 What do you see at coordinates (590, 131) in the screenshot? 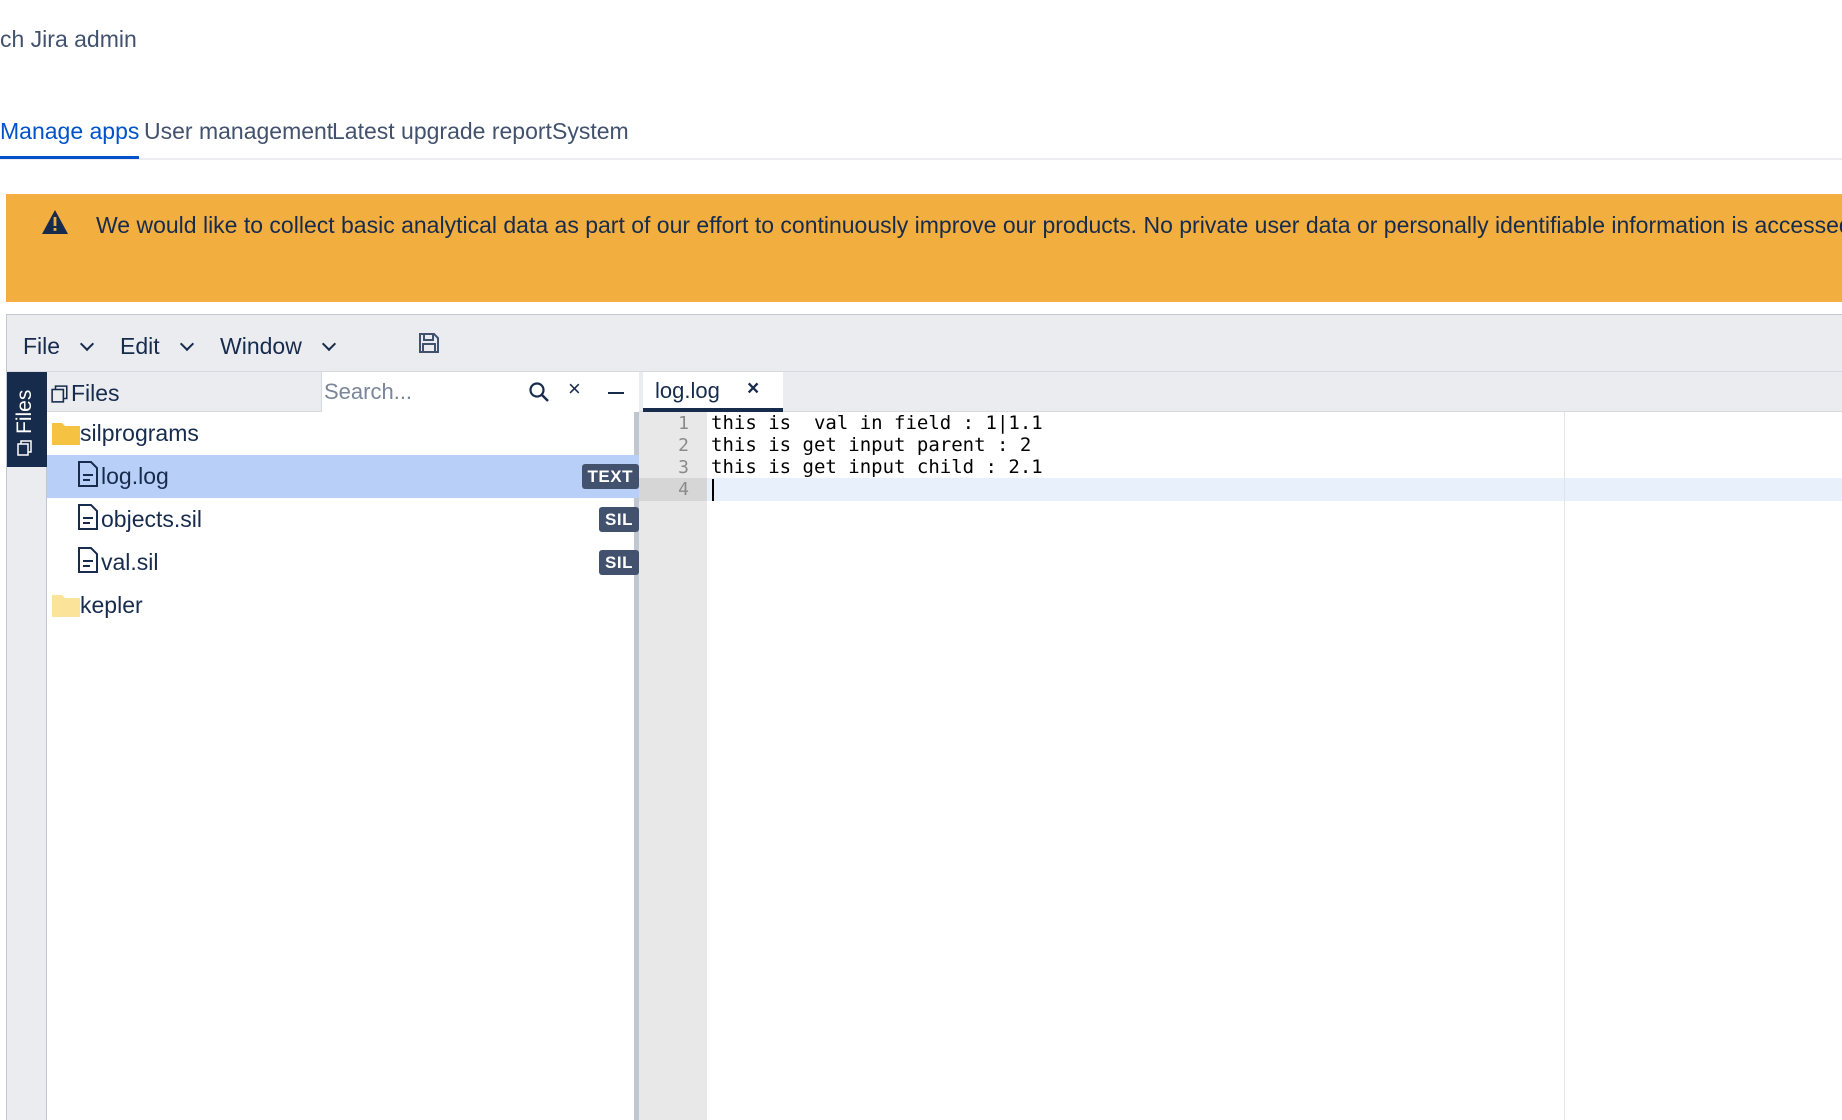
I see `tab-system: System` at bounding box center [590, 131].